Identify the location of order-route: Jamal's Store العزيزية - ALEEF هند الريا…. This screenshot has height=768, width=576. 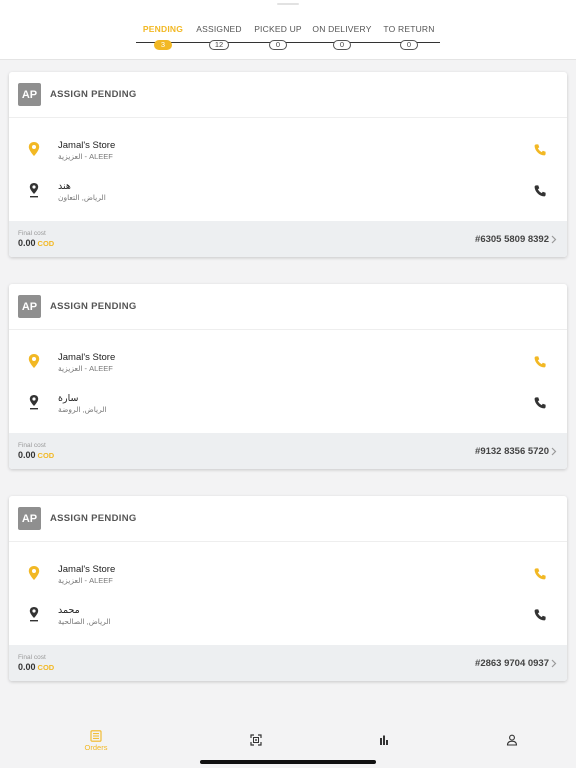
(288, 169).